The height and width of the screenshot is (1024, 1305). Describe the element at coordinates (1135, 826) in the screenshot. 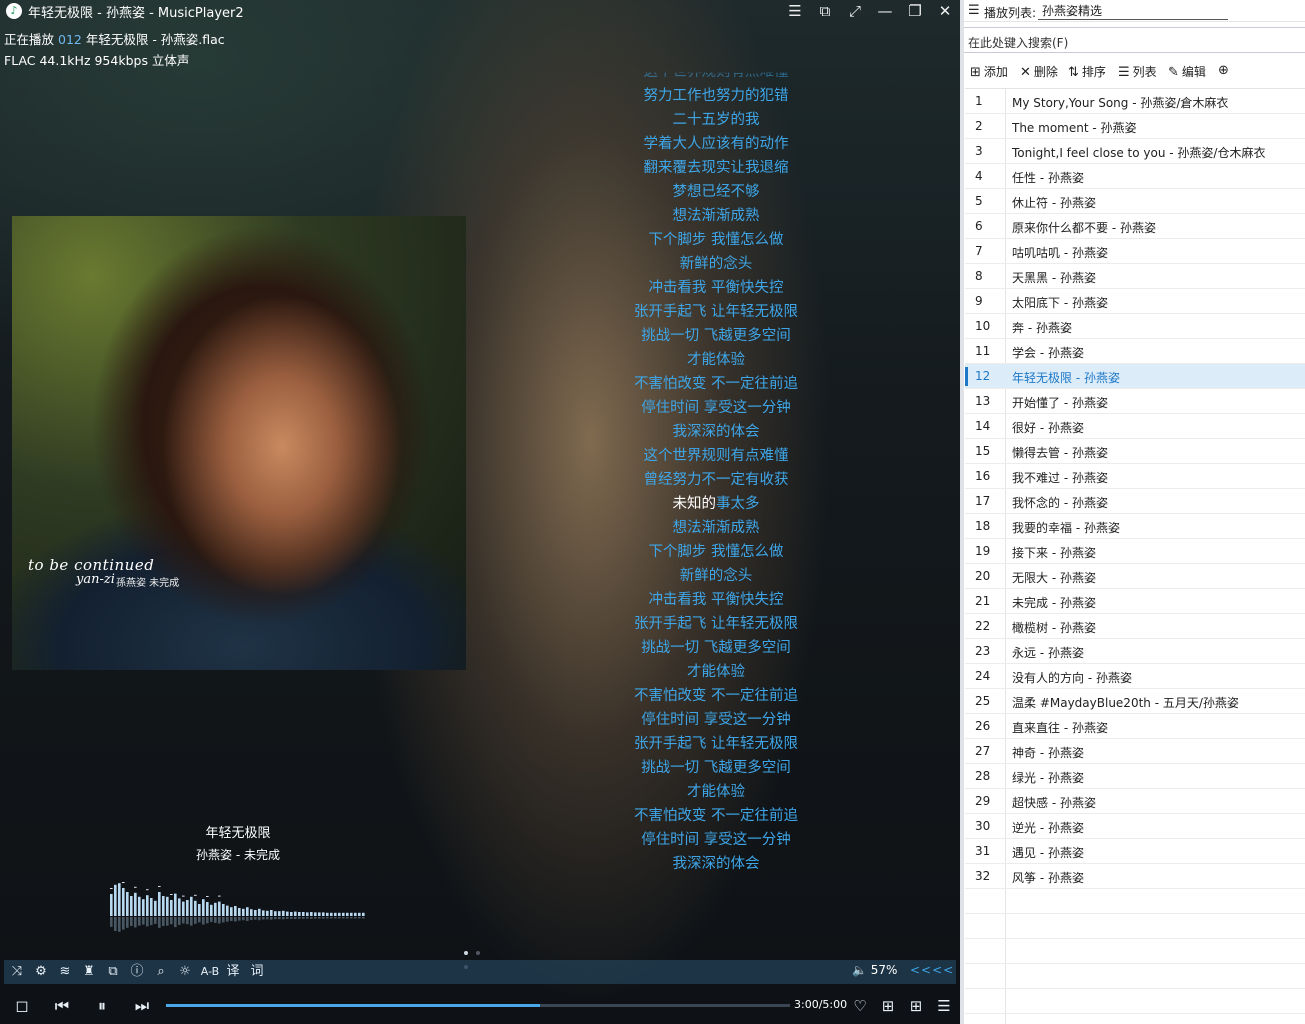

I see `table-row: 30 逆光 - 孙燕姿` at that location.